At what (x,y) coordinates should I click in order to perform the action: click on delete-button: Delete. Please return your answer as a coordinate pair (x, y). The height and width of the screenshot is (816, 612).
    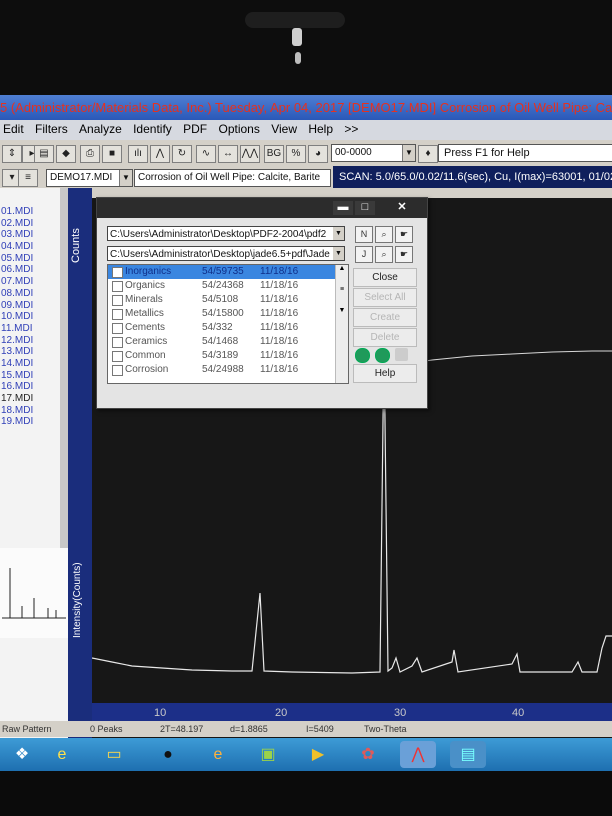
    Looking at the image, I should click on (385, 337).